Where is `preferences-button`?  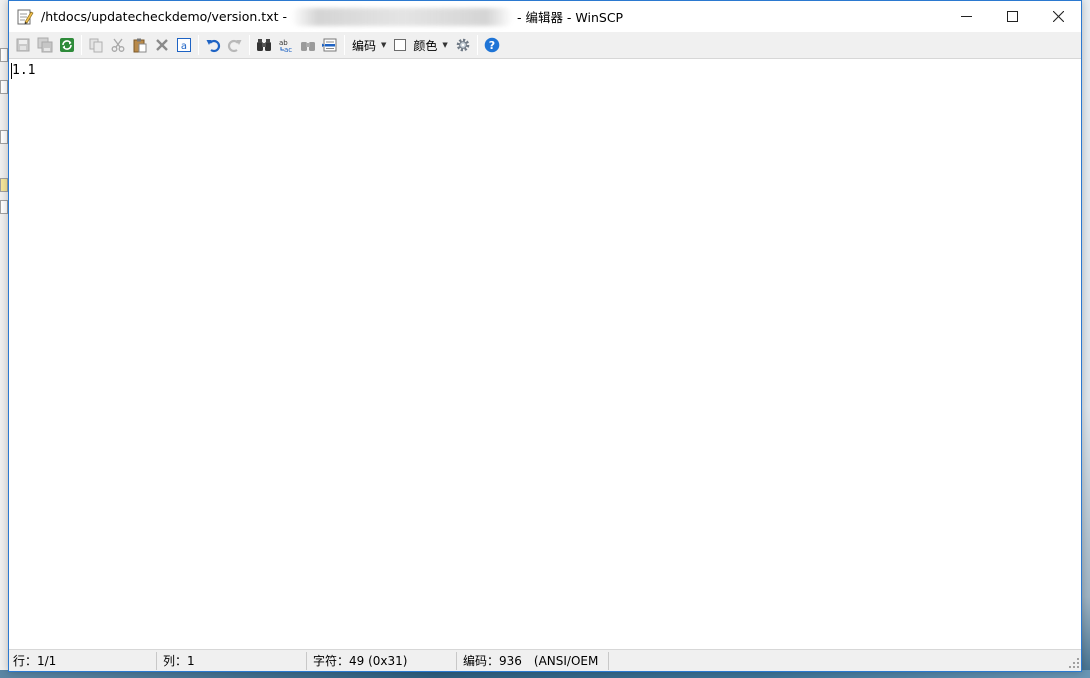
preferences-button is located at coordinates (463, 45).